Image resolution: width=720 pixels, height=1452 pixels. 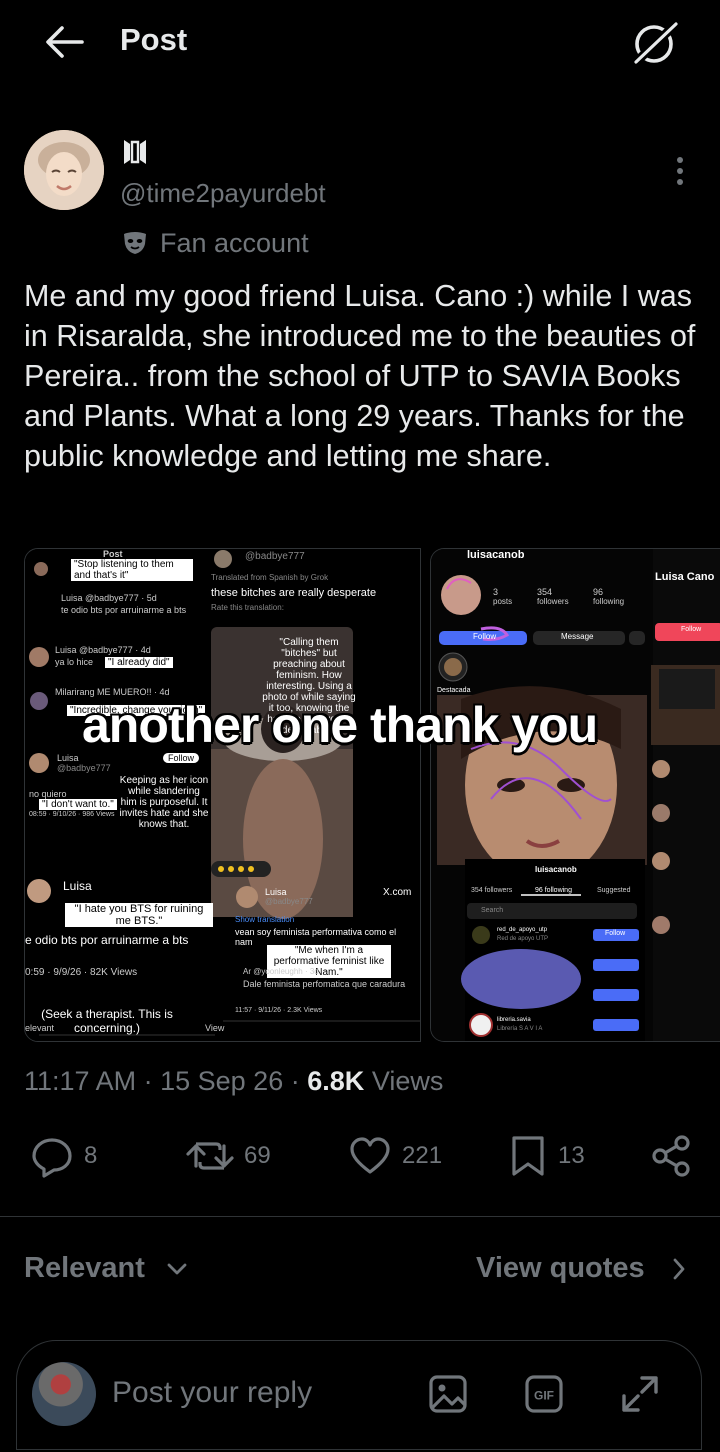 What do you see at coordinates (124, 610) in the screenshot?
I see `inner-reply-text: te odio bts por arruinarme a bts` at bounding box center [124, 610].